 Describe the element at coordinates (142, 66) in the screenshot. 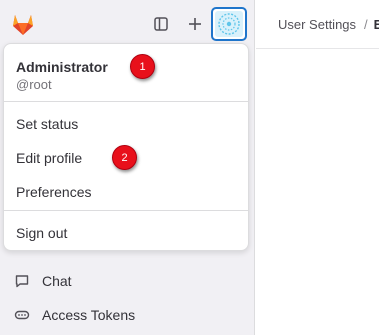

I see `annotation-marker-1: 1` at that location.